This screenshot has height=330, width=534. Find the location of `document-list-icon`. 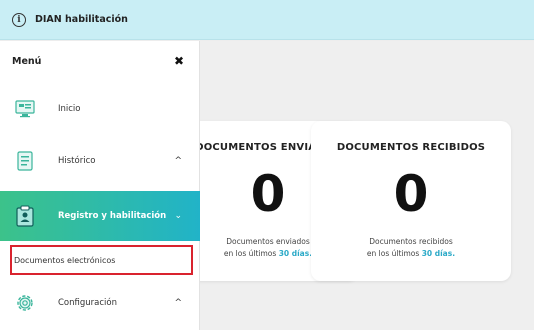

document-list-icon is located at coordinates (25, 161).